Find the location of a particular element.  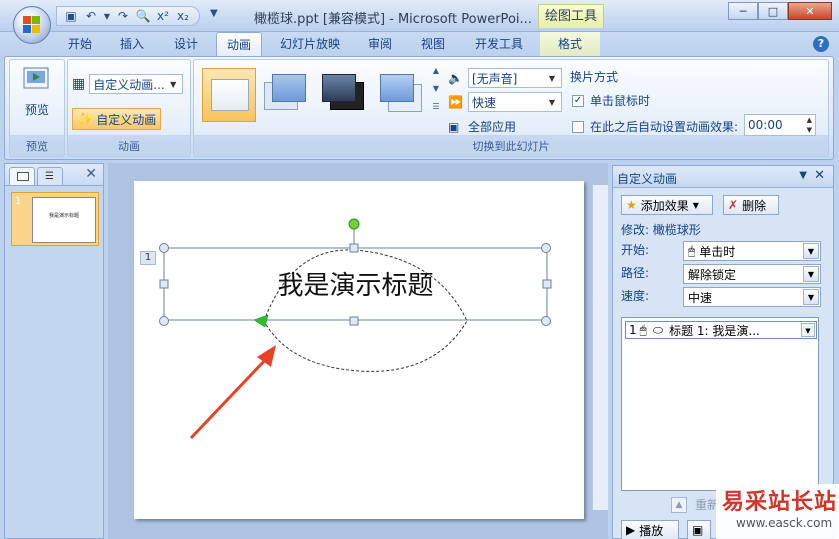

gallery-down-icon: ▼ is located at coordinates (436, 93).